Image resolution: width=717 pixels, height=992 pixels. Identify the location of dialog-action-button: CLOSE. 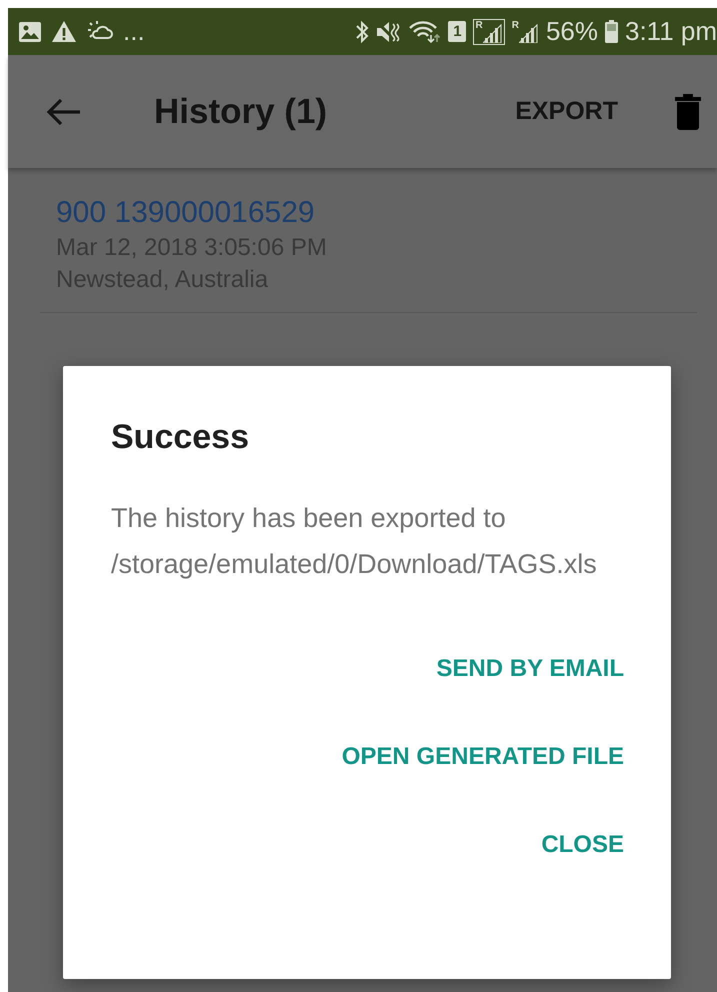
(582, 845).